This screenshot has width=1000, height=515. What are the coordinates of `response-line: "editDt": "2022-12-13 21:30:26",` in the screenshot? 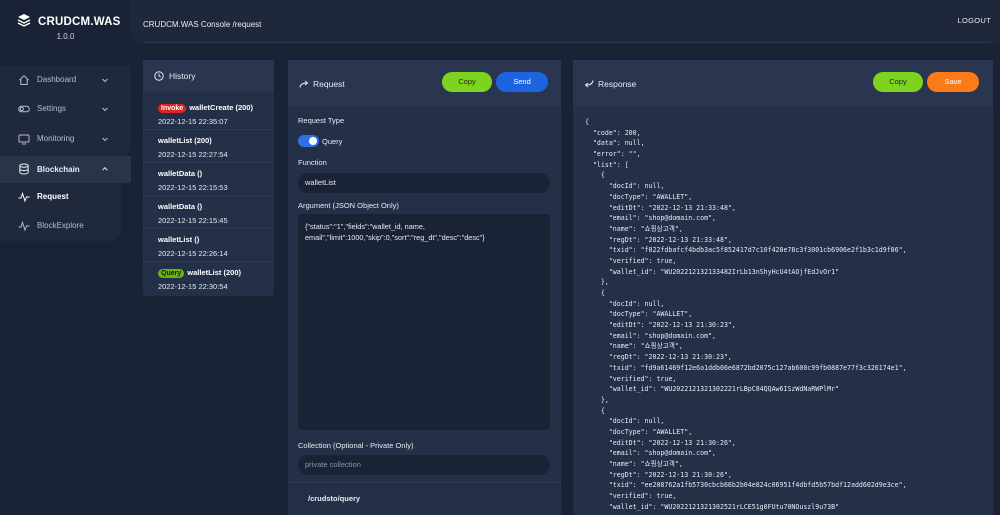 It's located at (660, 442).